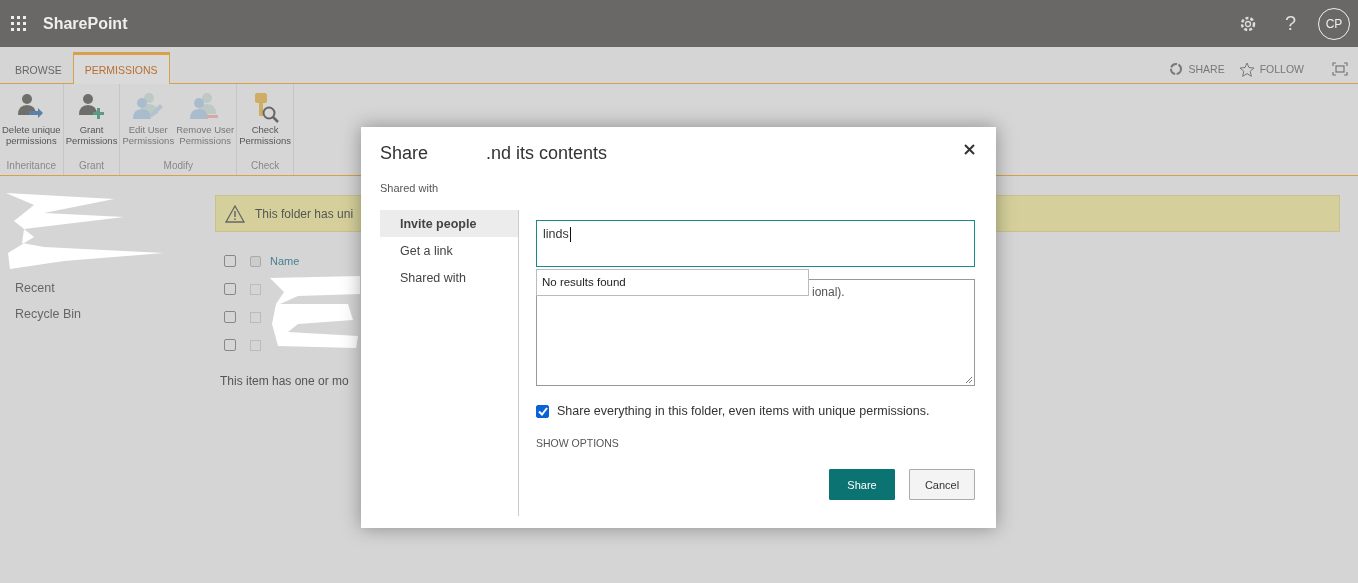 Image resolution: width=1358 pixels, height=583 pixels. Describe the element at coordinates (404, 153) in the screenshot. I see `dialog-title: Share` at that location.